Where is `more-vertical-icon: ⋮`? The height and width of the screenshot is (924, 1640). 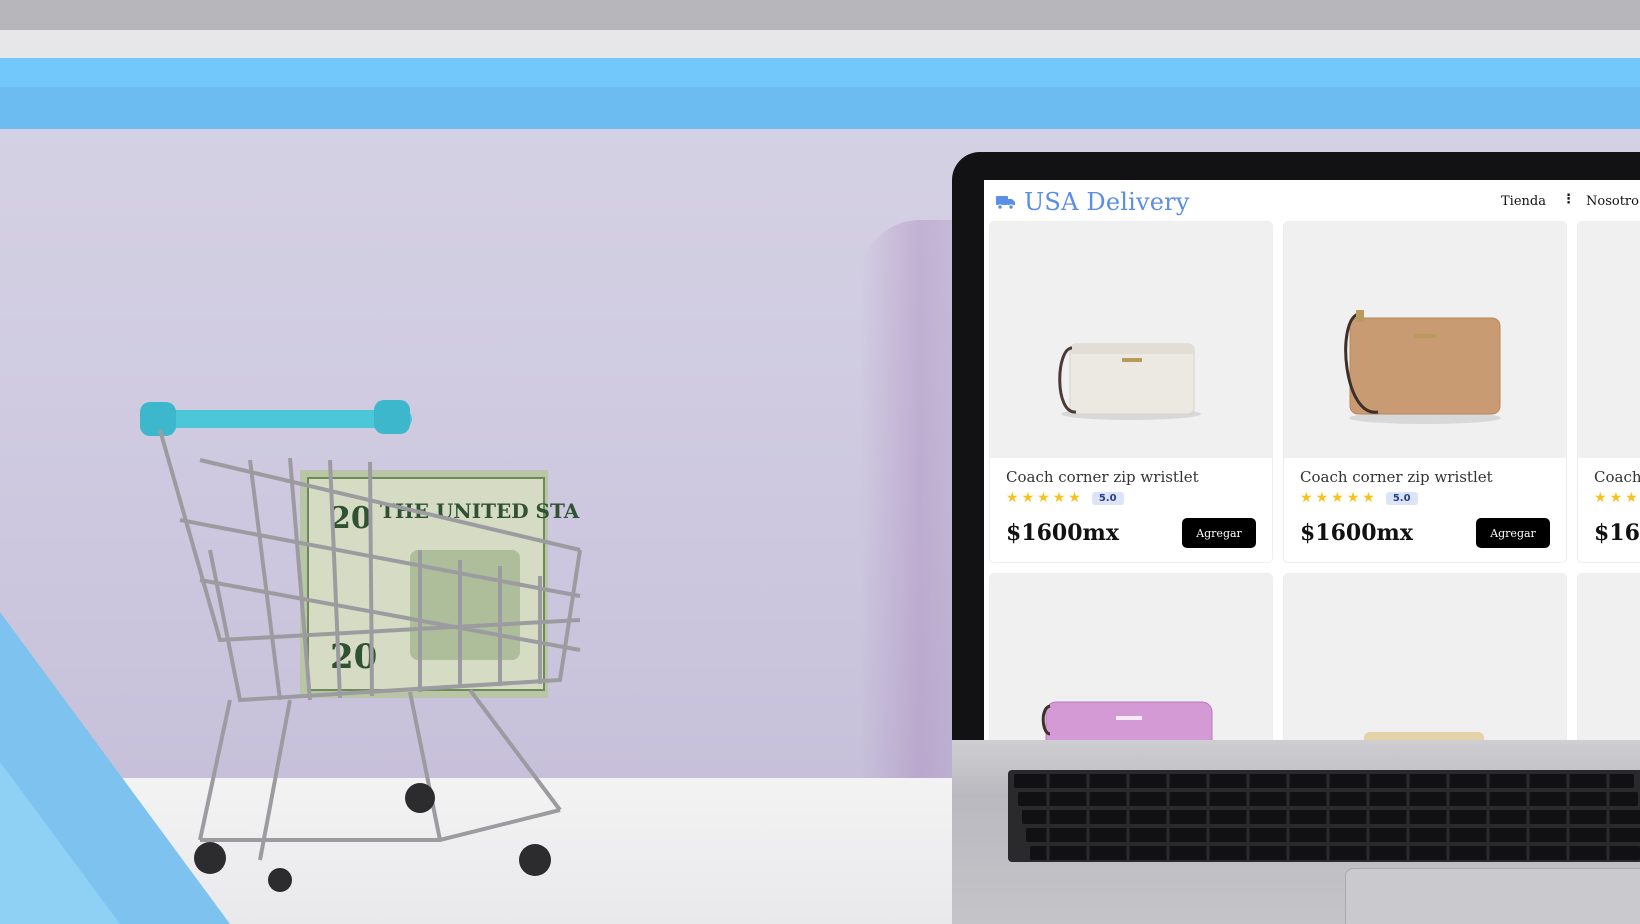 more-vertical-icon: ⋮ is located at coordinates (1568, 199).